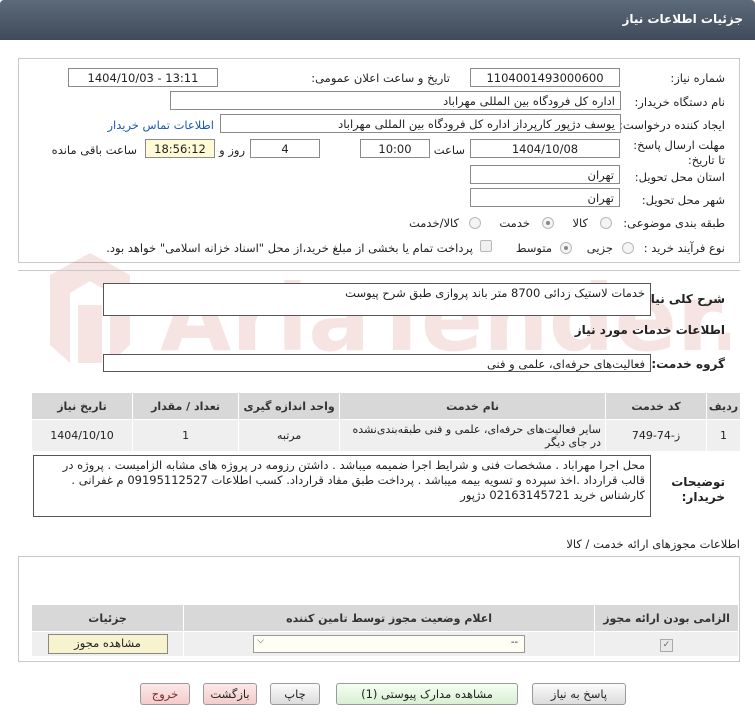 Image resolution: width=755 pixels, height=721 pixels. I want to click on process-option-partial: جزیی, so click(599, 248).